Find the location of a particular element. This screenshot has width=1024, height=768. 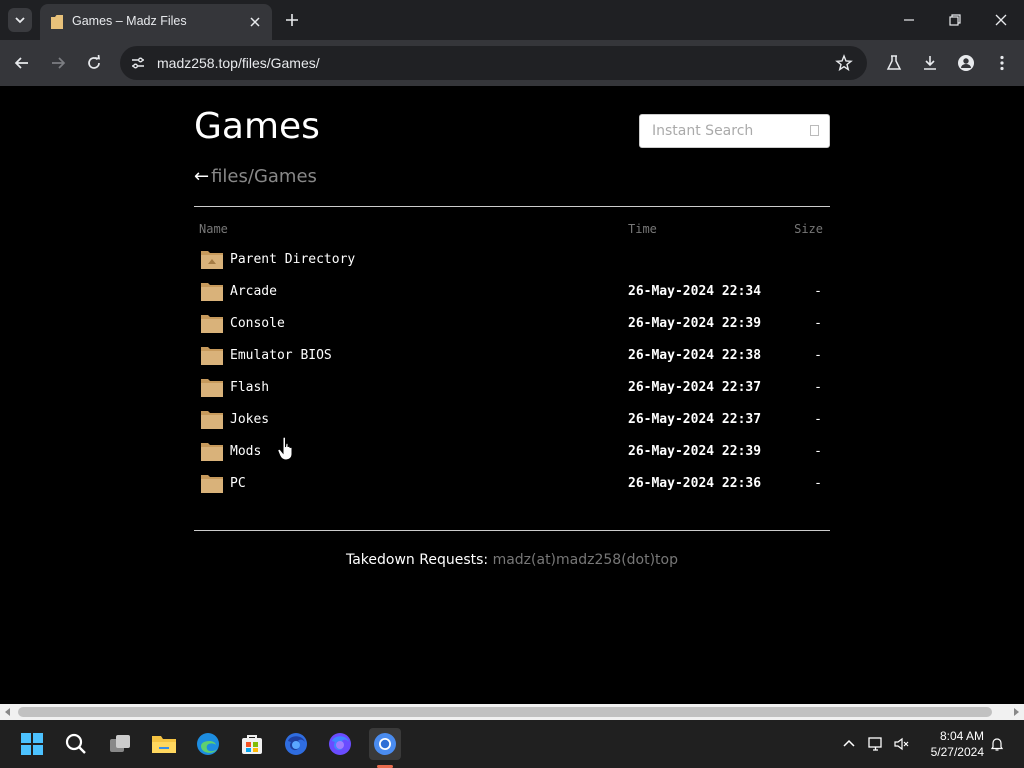

edge-icon is located at coordinates (208, 744).